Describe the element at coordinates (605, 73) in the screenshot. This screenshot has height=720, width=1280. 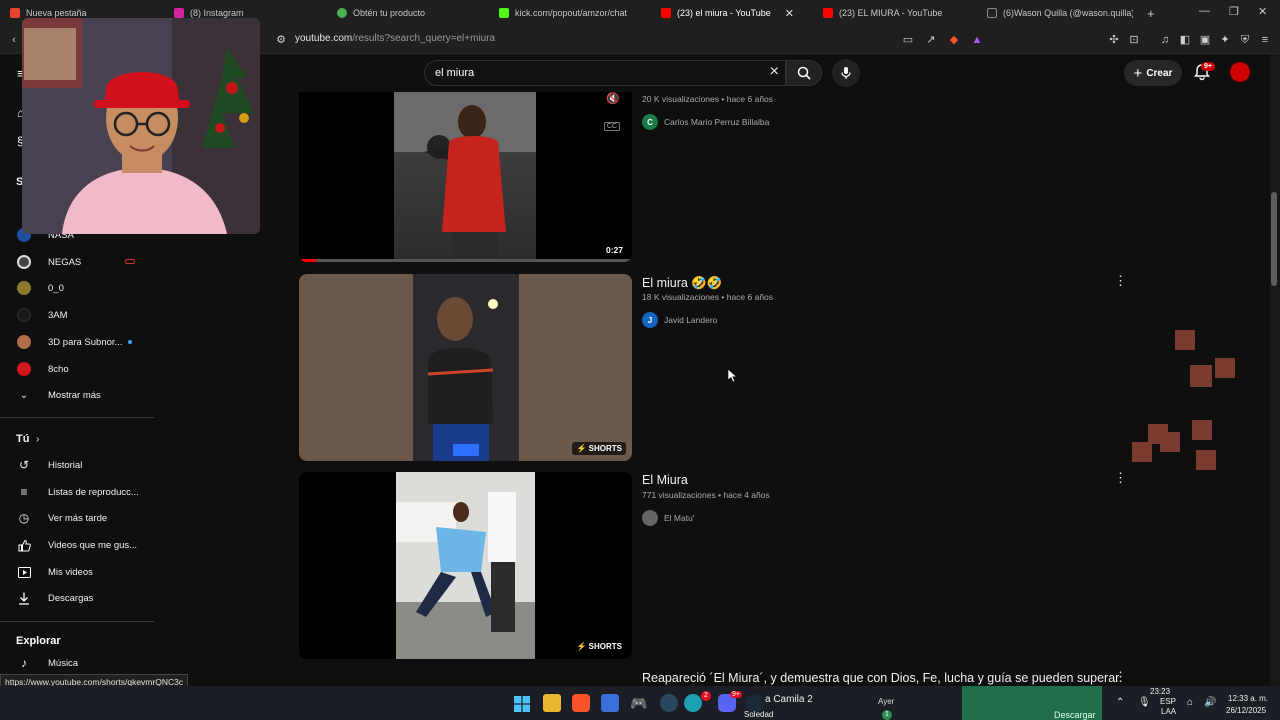
I see `search-box: el miura ×` at that location.